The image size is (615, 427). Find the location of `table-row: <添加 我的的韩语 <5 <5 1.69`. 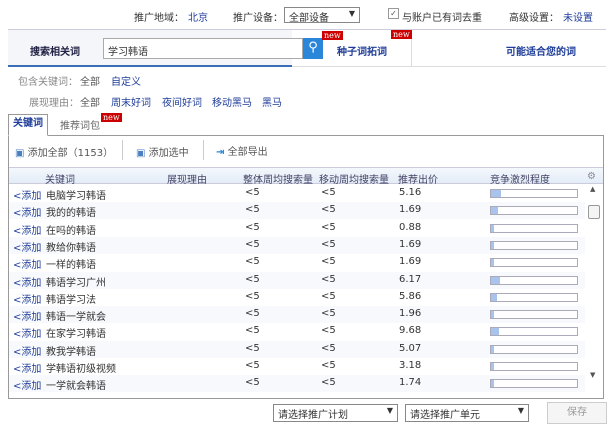

table-row: <添加 我的的韩语 <5 <5 1.69 is located at coordinates (297, 211).